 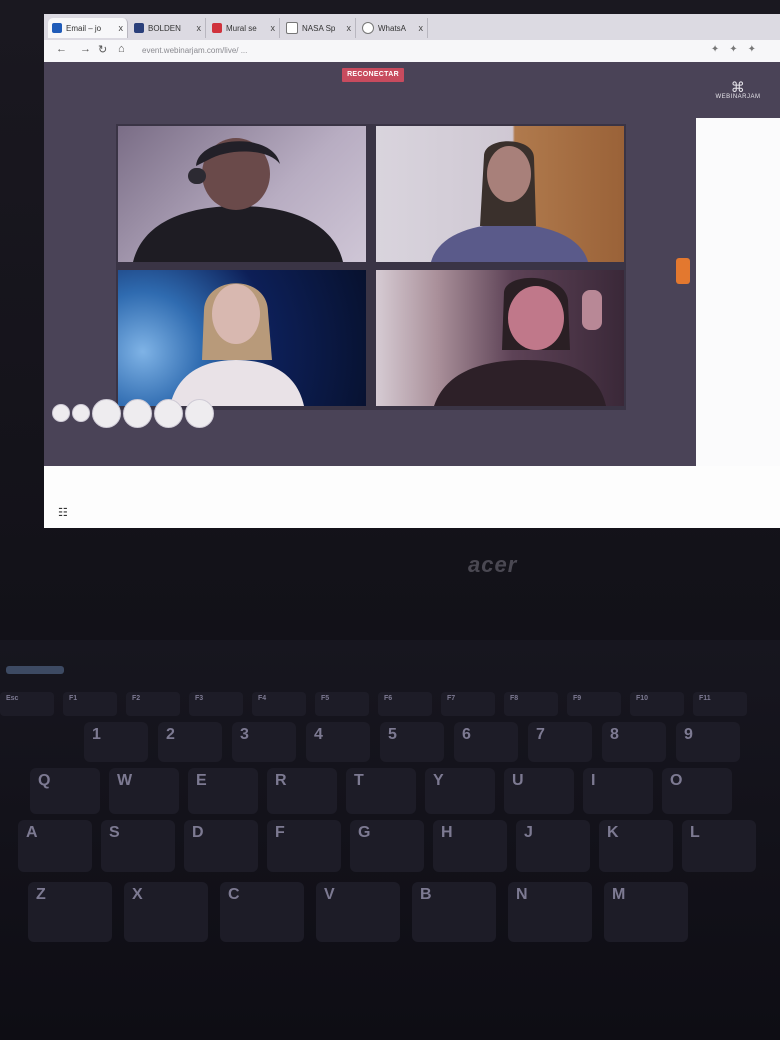 I want to click on key-q: Q, so click(x=65, y=791).